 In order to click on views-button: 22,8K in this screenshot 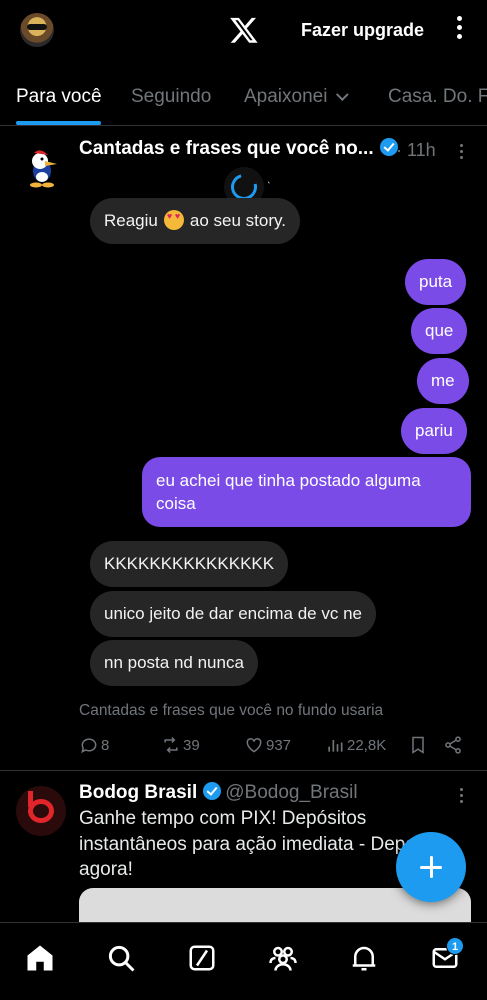, I will do `click(355, 745)`.